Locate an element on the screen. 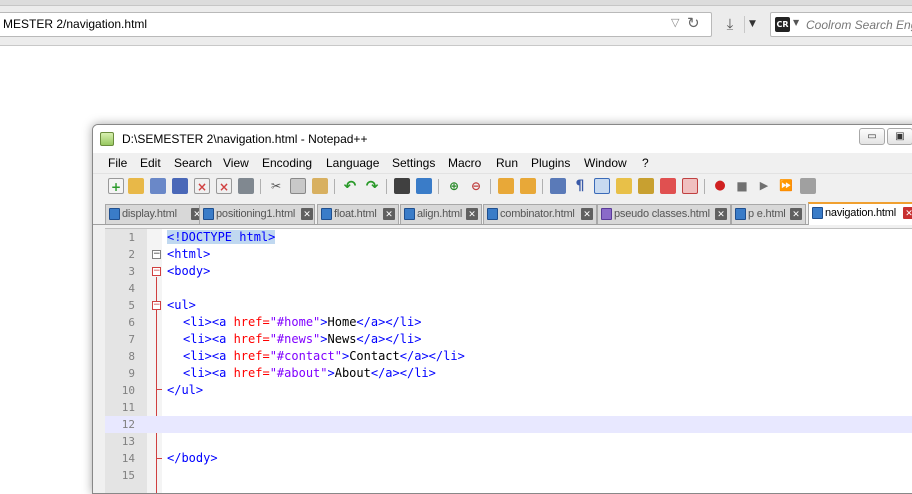 This screenshot has width=912, height=494. replace-icon is located at coordinates (424, 186).